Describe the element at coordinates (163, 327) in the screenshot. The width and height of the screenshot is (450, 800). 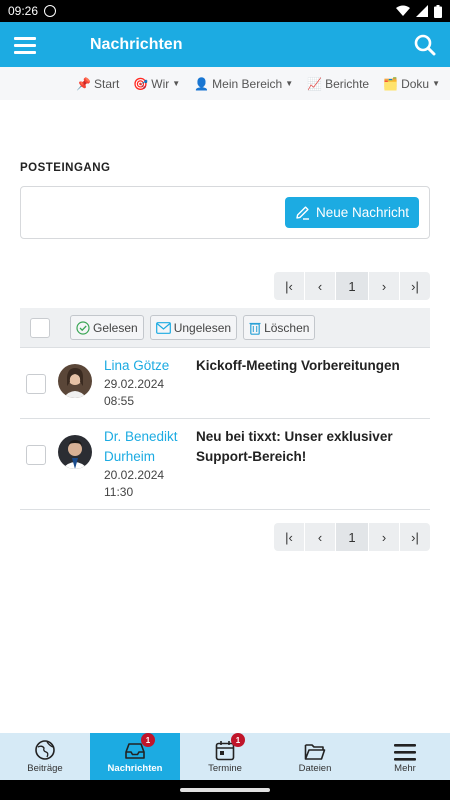
I see `envelope-icon` at that location.